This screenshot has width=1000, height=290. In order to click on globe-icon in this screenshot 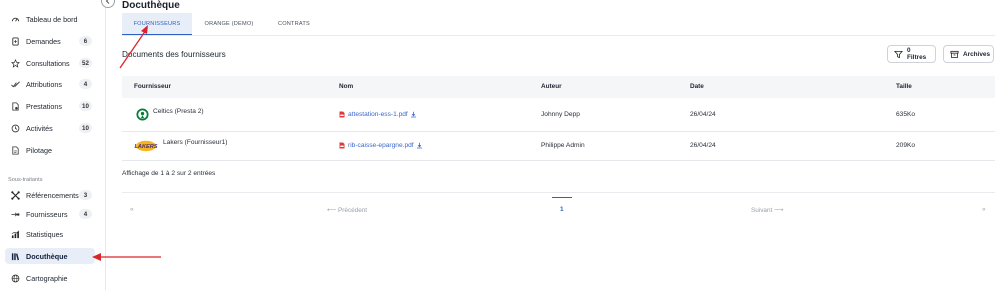, I will do `click(15, 278)`.